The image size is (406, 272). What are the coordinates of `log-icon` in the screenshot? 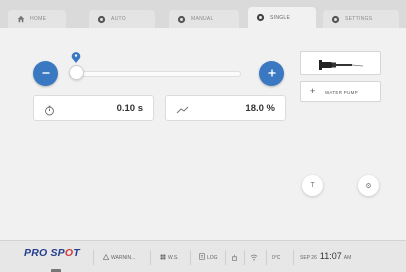 It's located at (202, 257).